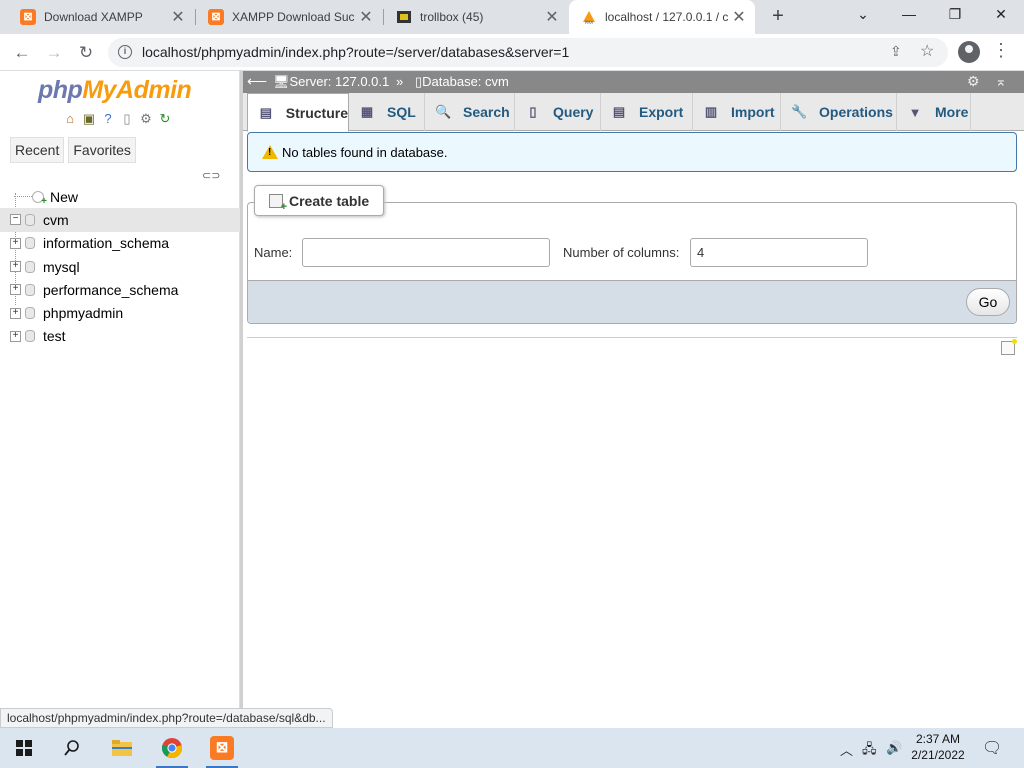  I want to click on collapse-top-menu-icon: ⌅, so click(1001, 81).